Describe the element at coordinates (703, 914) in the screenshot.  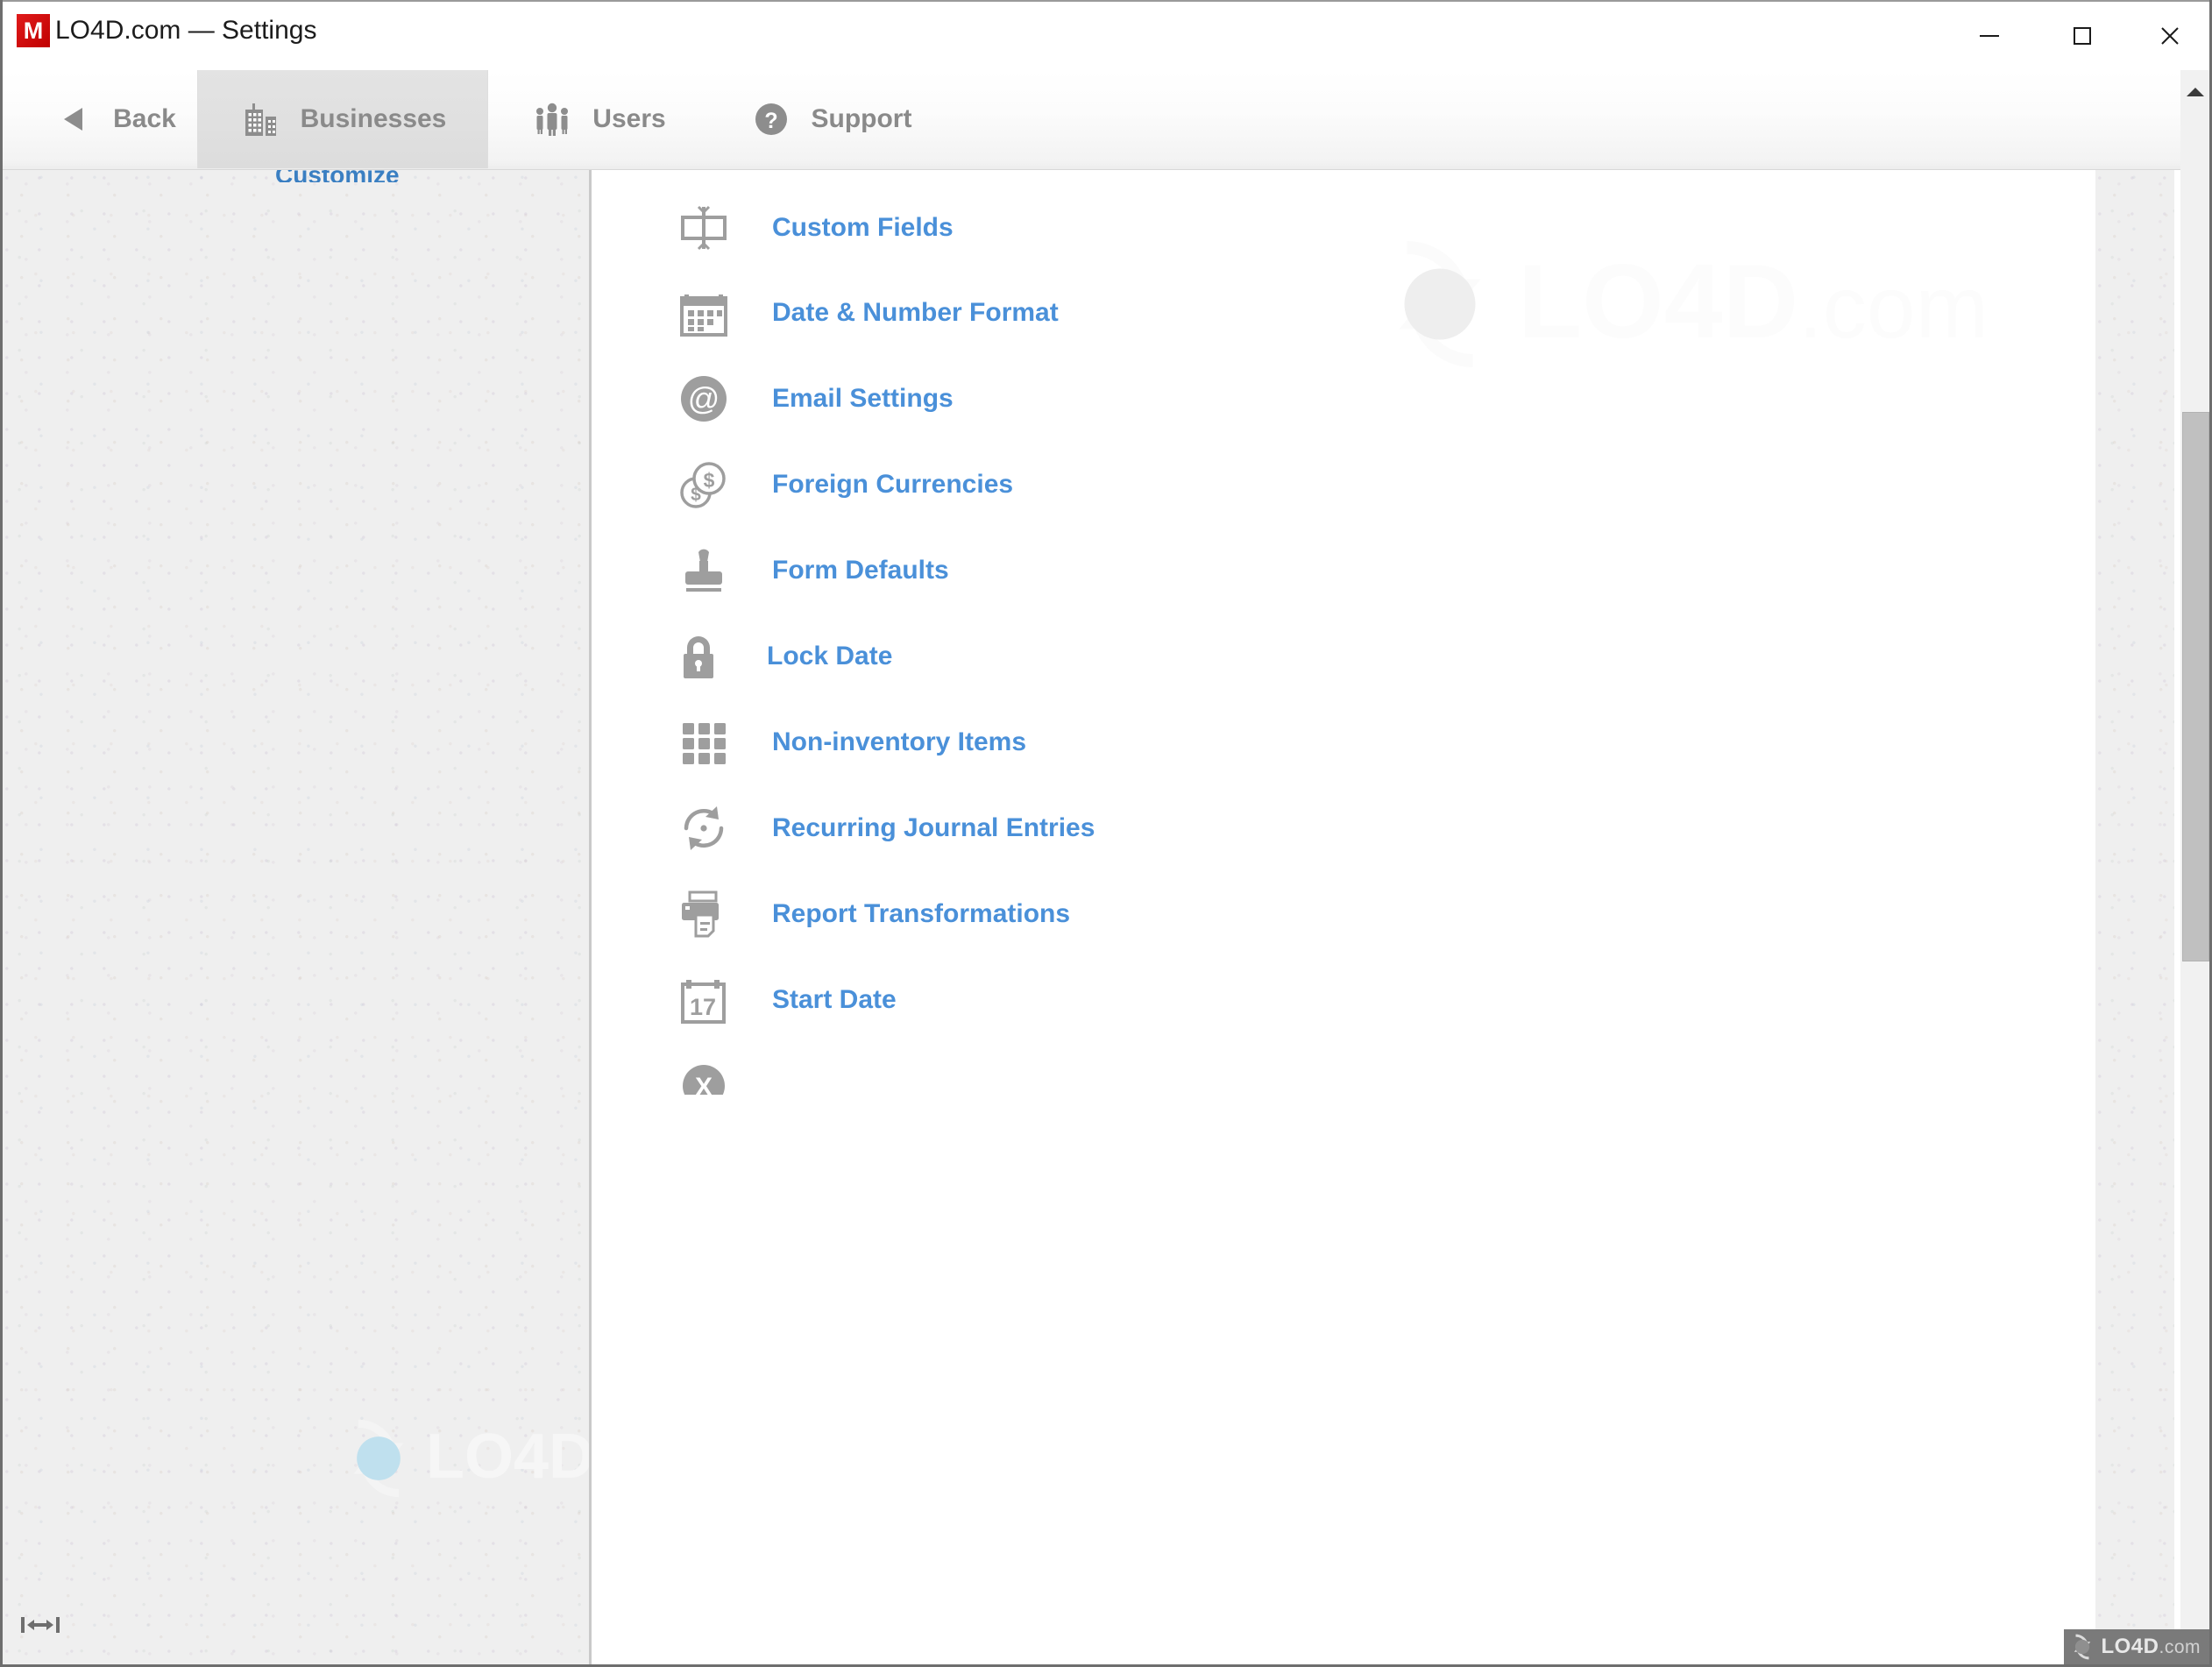
I see `printer-document-icon` at that location.